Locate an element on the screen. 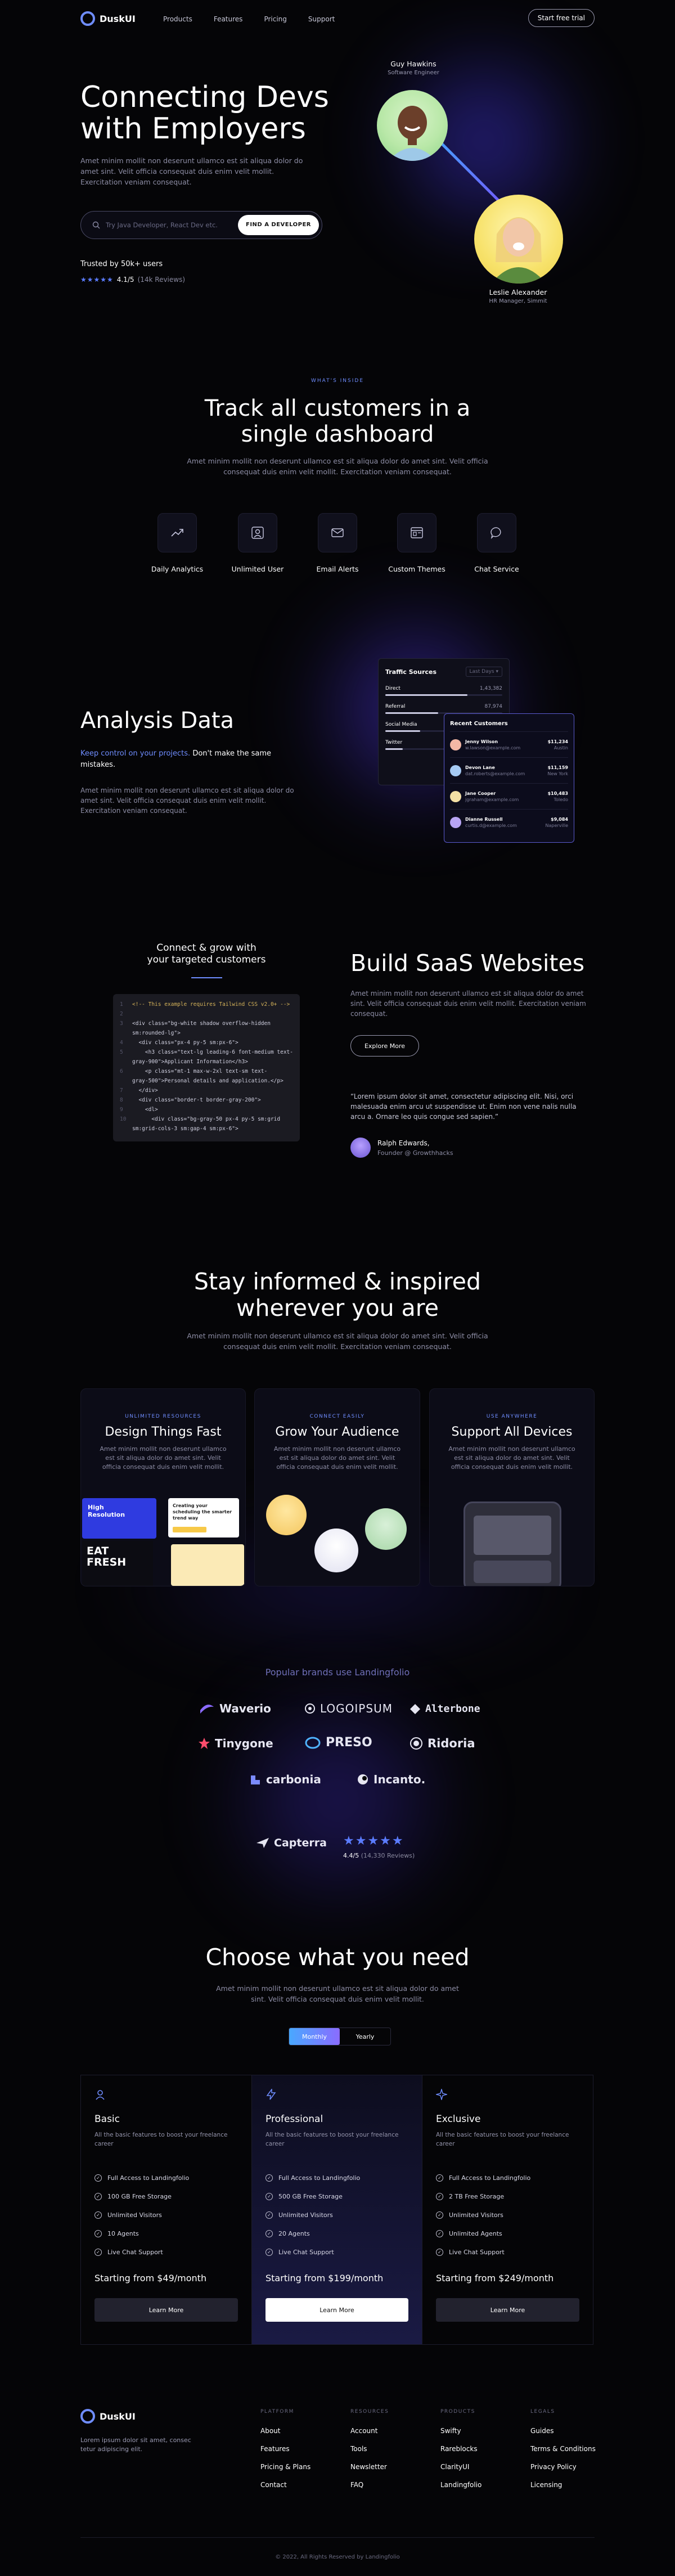 The width and height of the screenshot is (675, 2576). brand-tinygone: Tinygone is located at coordinates (235, 1743).